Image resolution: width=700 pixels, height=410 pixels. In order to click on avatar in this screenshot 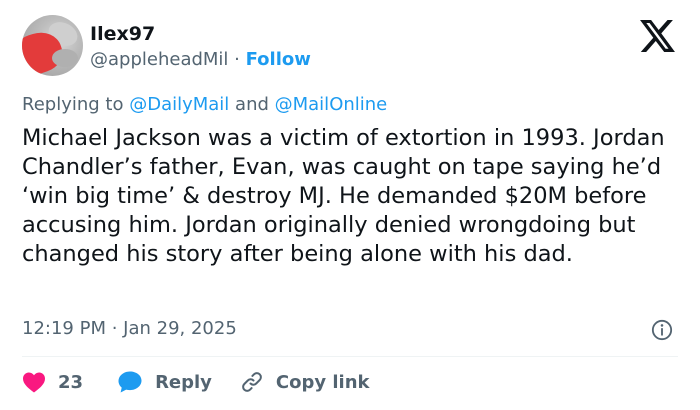, I will do `click(52, 45)`.